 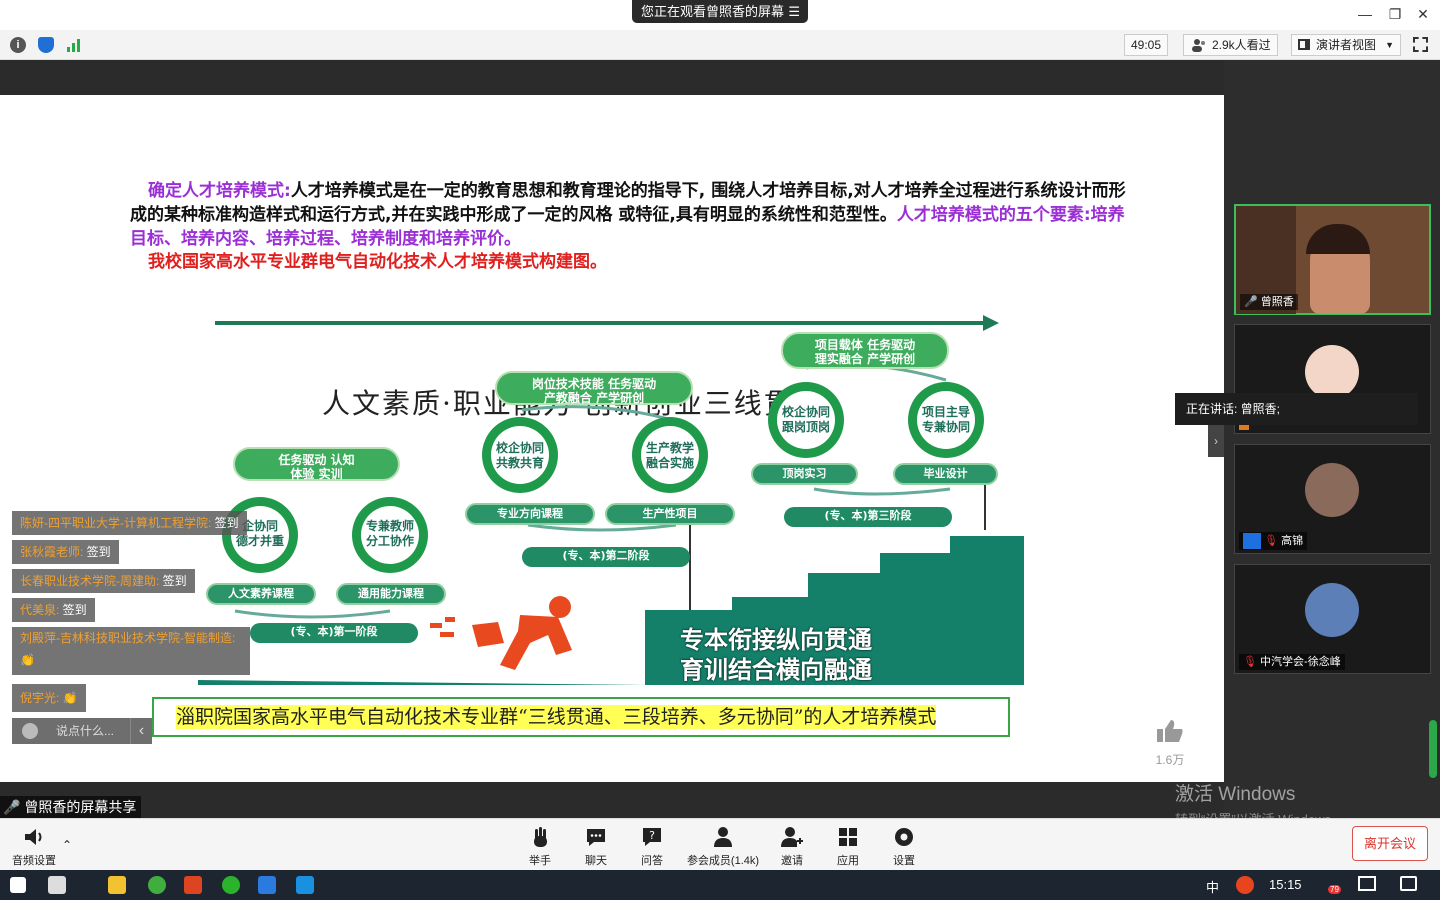 I want to click on apps-button: 应用, so click(x=848, y=846).